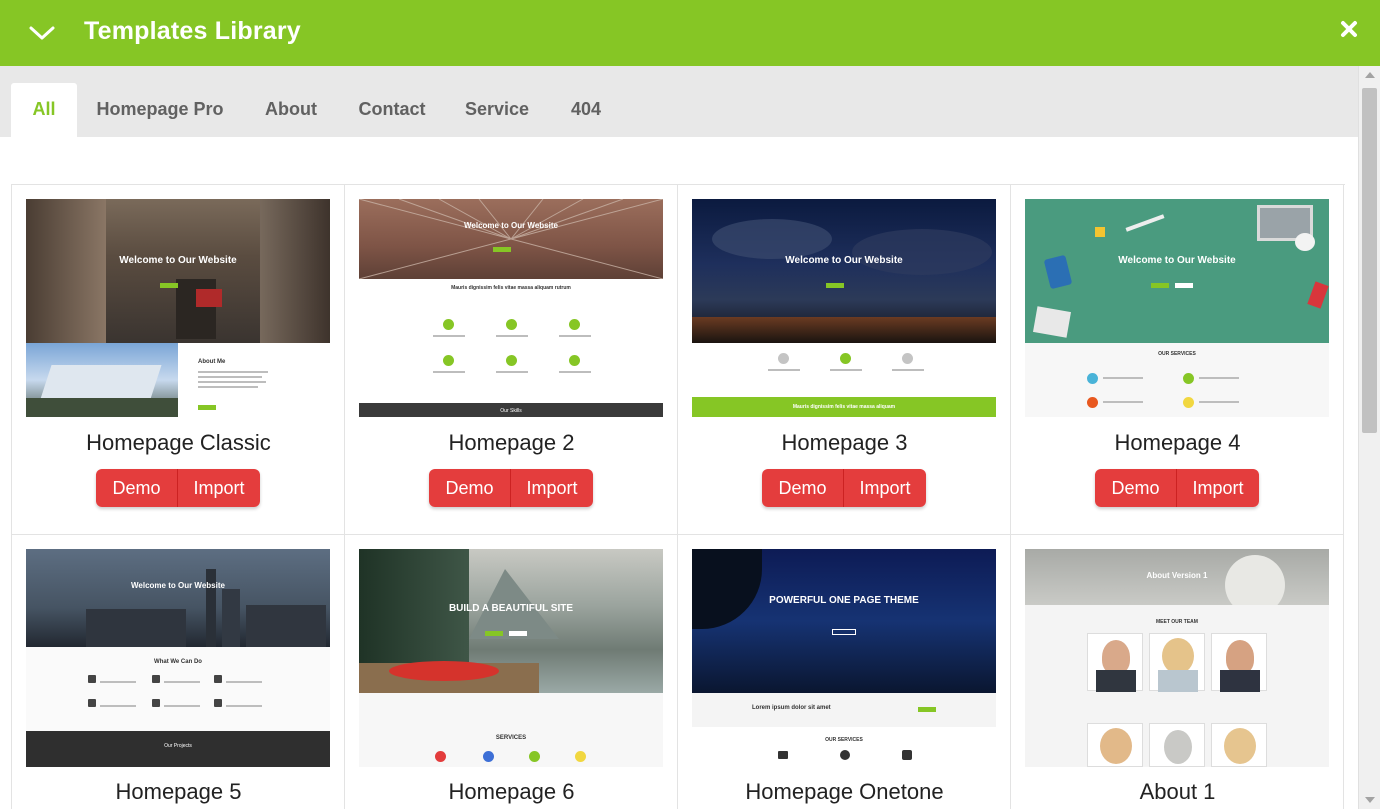 This screenshot has height=809, width=1380. Describe the element at coordinates (1369, 260) in the screenshot. I see `scrollbar-thumb` at that location.